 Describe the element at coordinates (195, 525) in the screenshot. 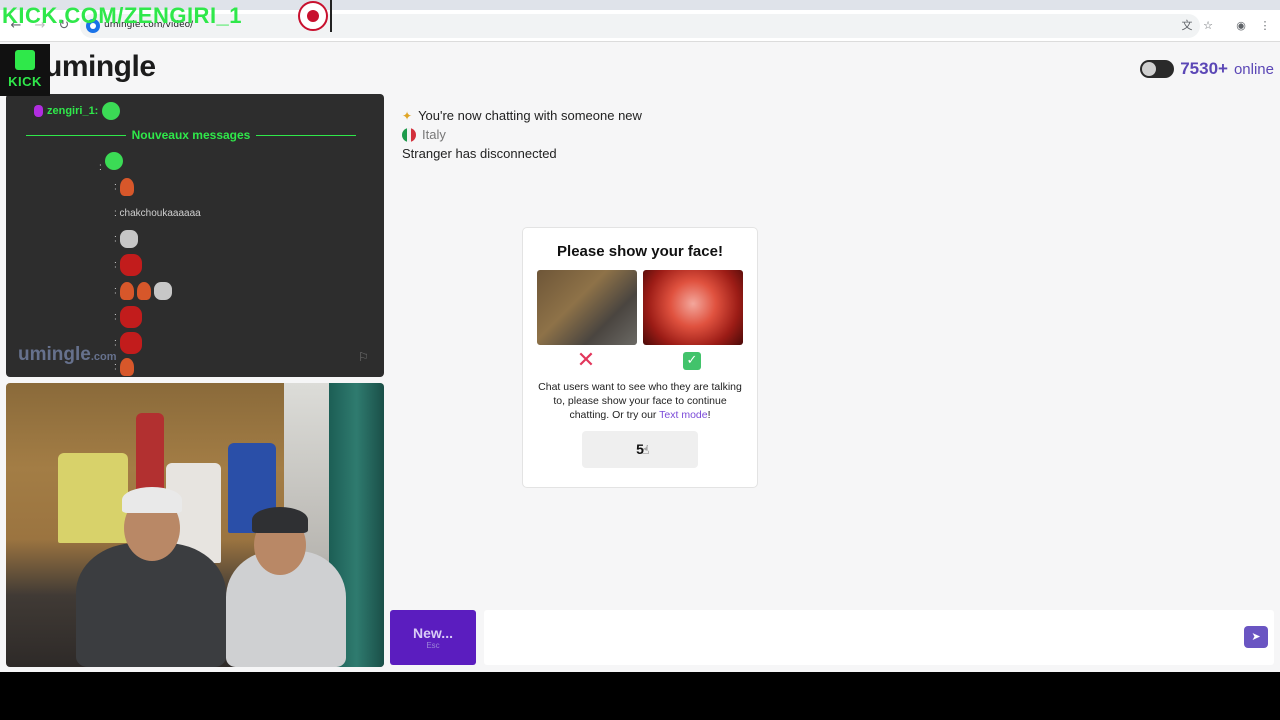

I see `self-video` at that location.